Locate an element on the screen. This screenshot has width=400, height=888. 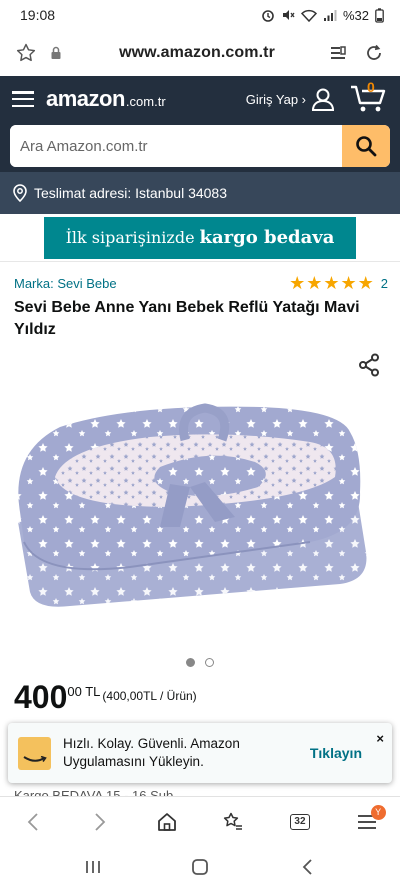
system-back-icon is located at coordinates (307, 867).